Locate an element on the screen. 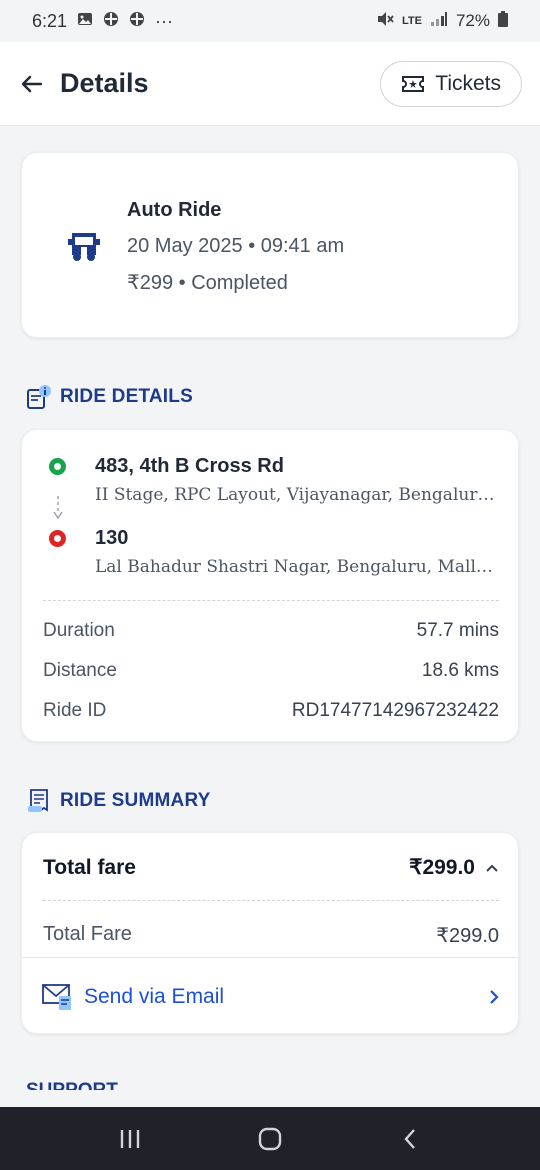  duration-value: 57.7 mins is located at coordinates (457, 630).